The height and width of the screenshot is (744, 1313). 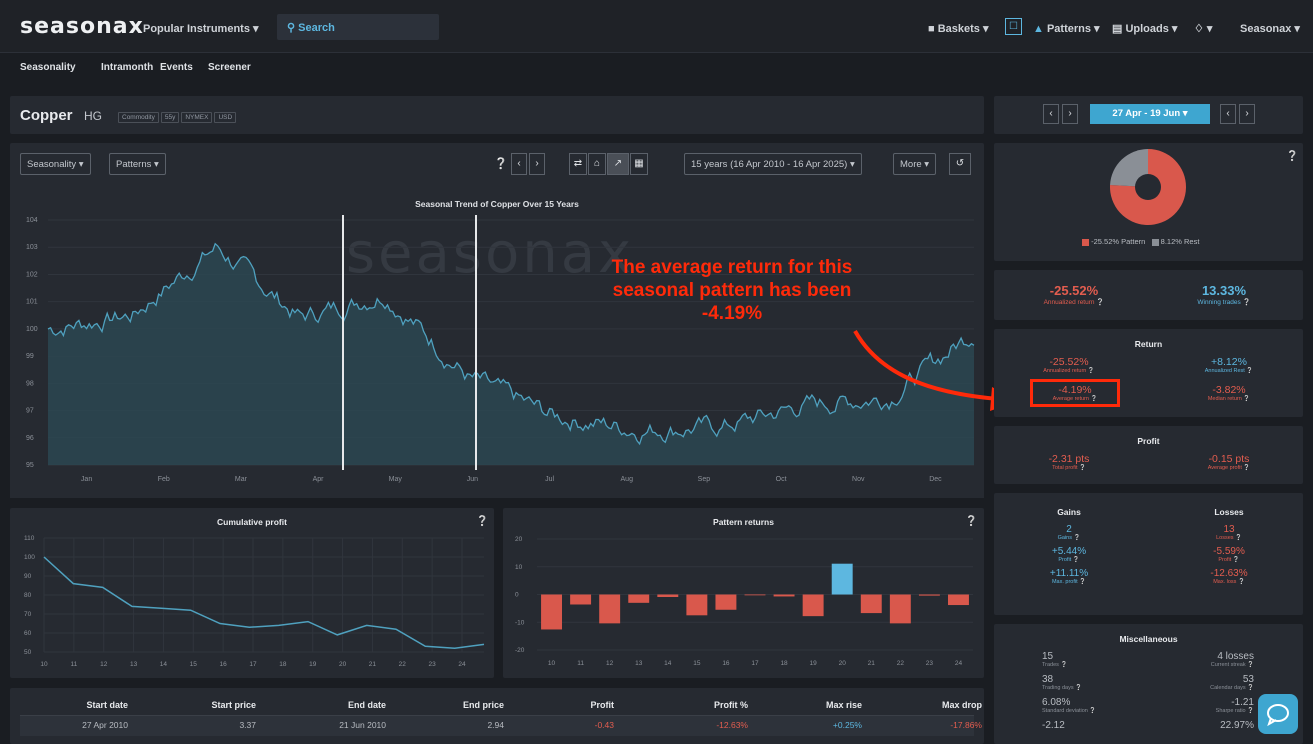 I want to click on column-header: Profit, so click(x=603, y=705).